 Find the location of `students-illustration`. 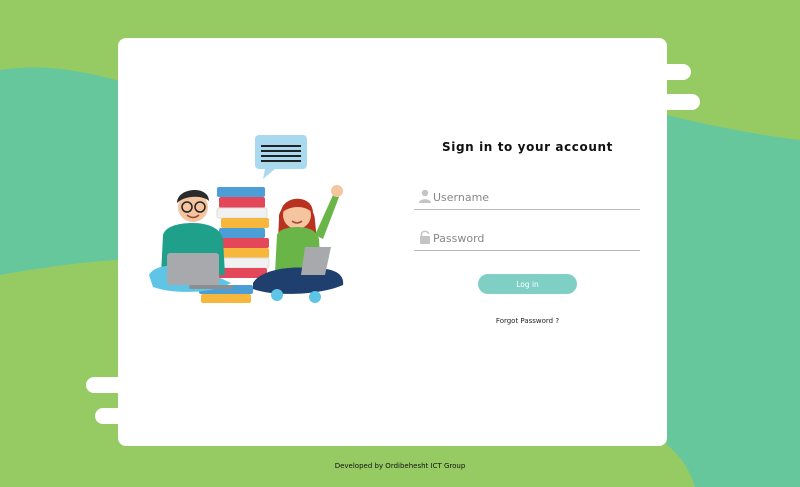

students-illustration is located at coordinates (246, 219).